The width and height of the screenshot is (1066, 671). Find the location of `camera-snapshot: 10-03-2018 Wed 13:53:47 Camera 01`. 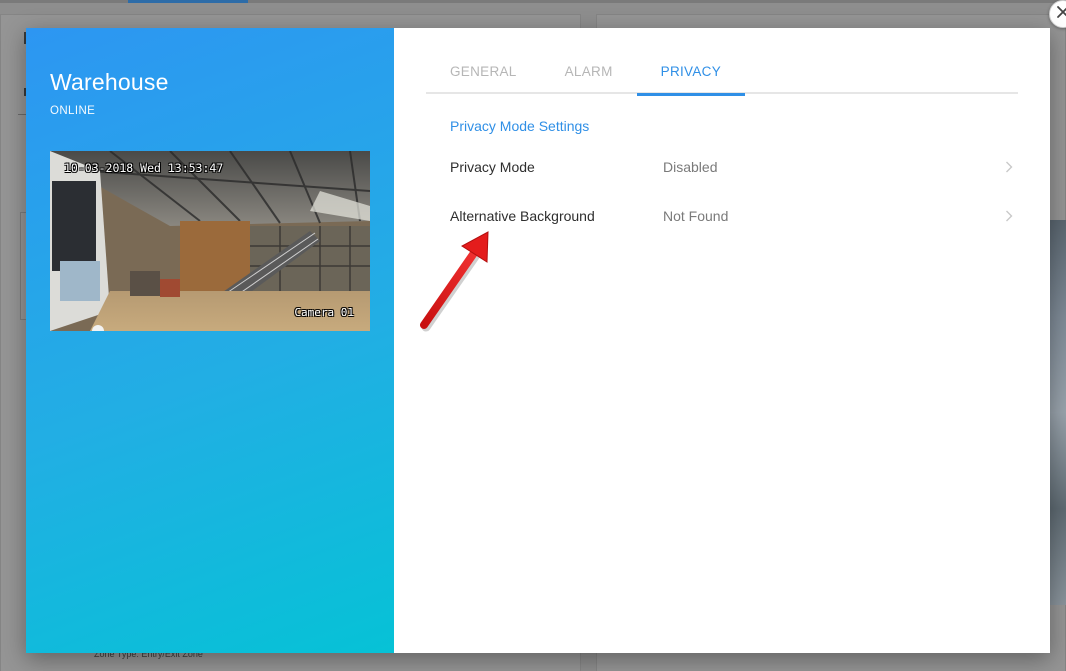

camera-snapshot: 10-03-2018 Wed 13:53:47 Camera 01 is located at coordinates (210, 241).